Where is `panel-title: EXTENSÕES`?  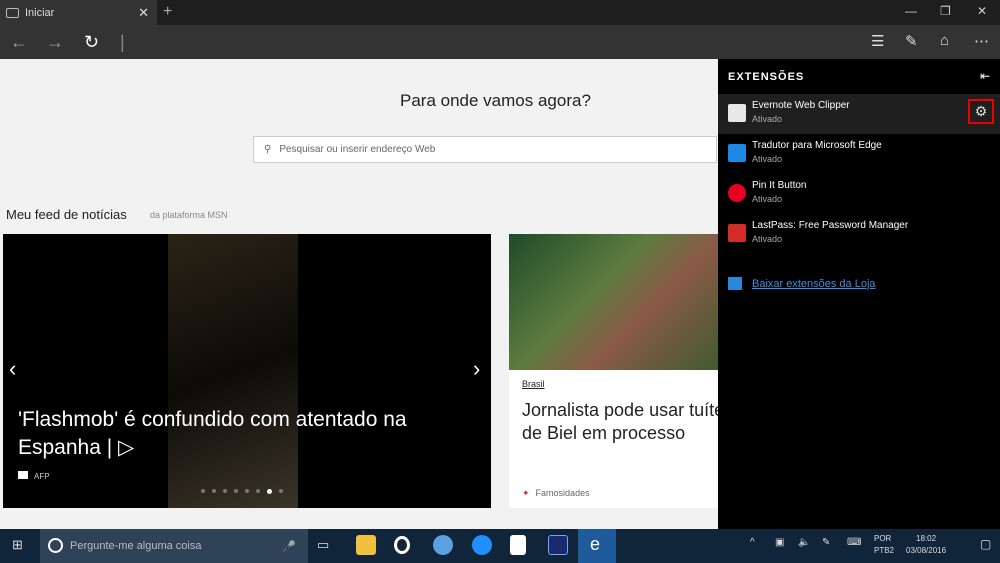 panel-title: EXTENSÕES is located at coordinates (766, 77).